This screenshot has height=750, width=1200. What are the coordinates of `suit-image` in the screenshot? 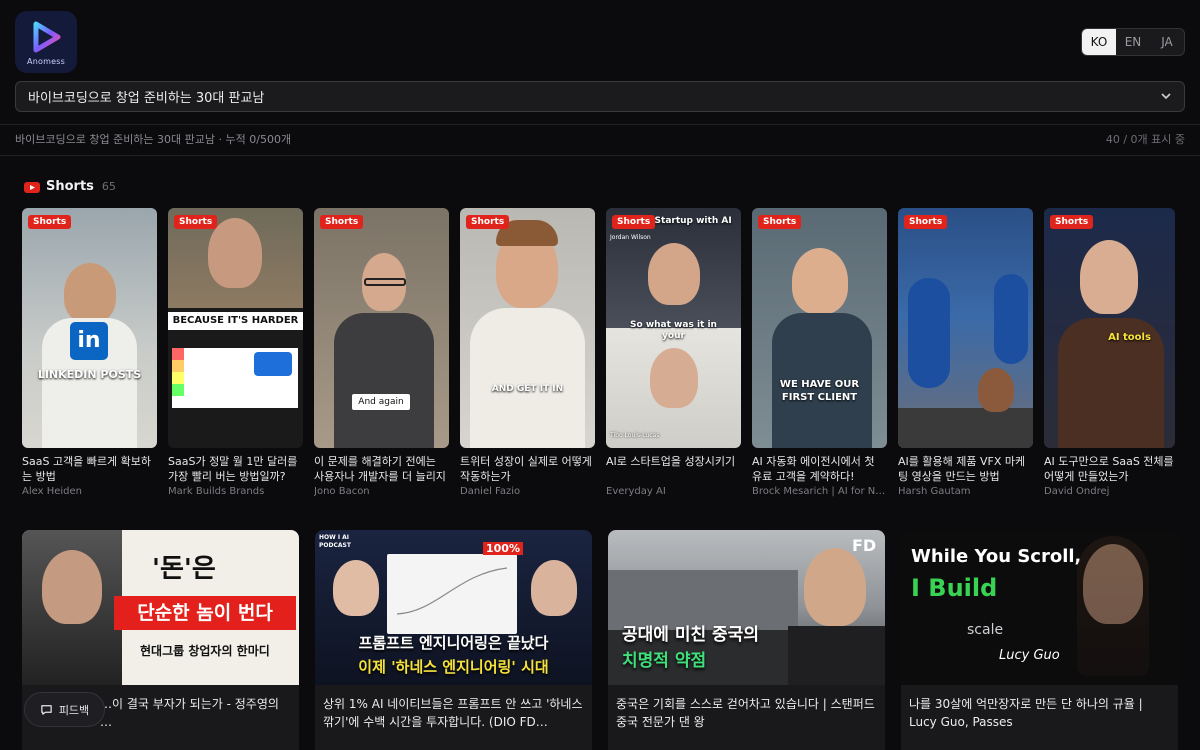 It's located at (836, 655).